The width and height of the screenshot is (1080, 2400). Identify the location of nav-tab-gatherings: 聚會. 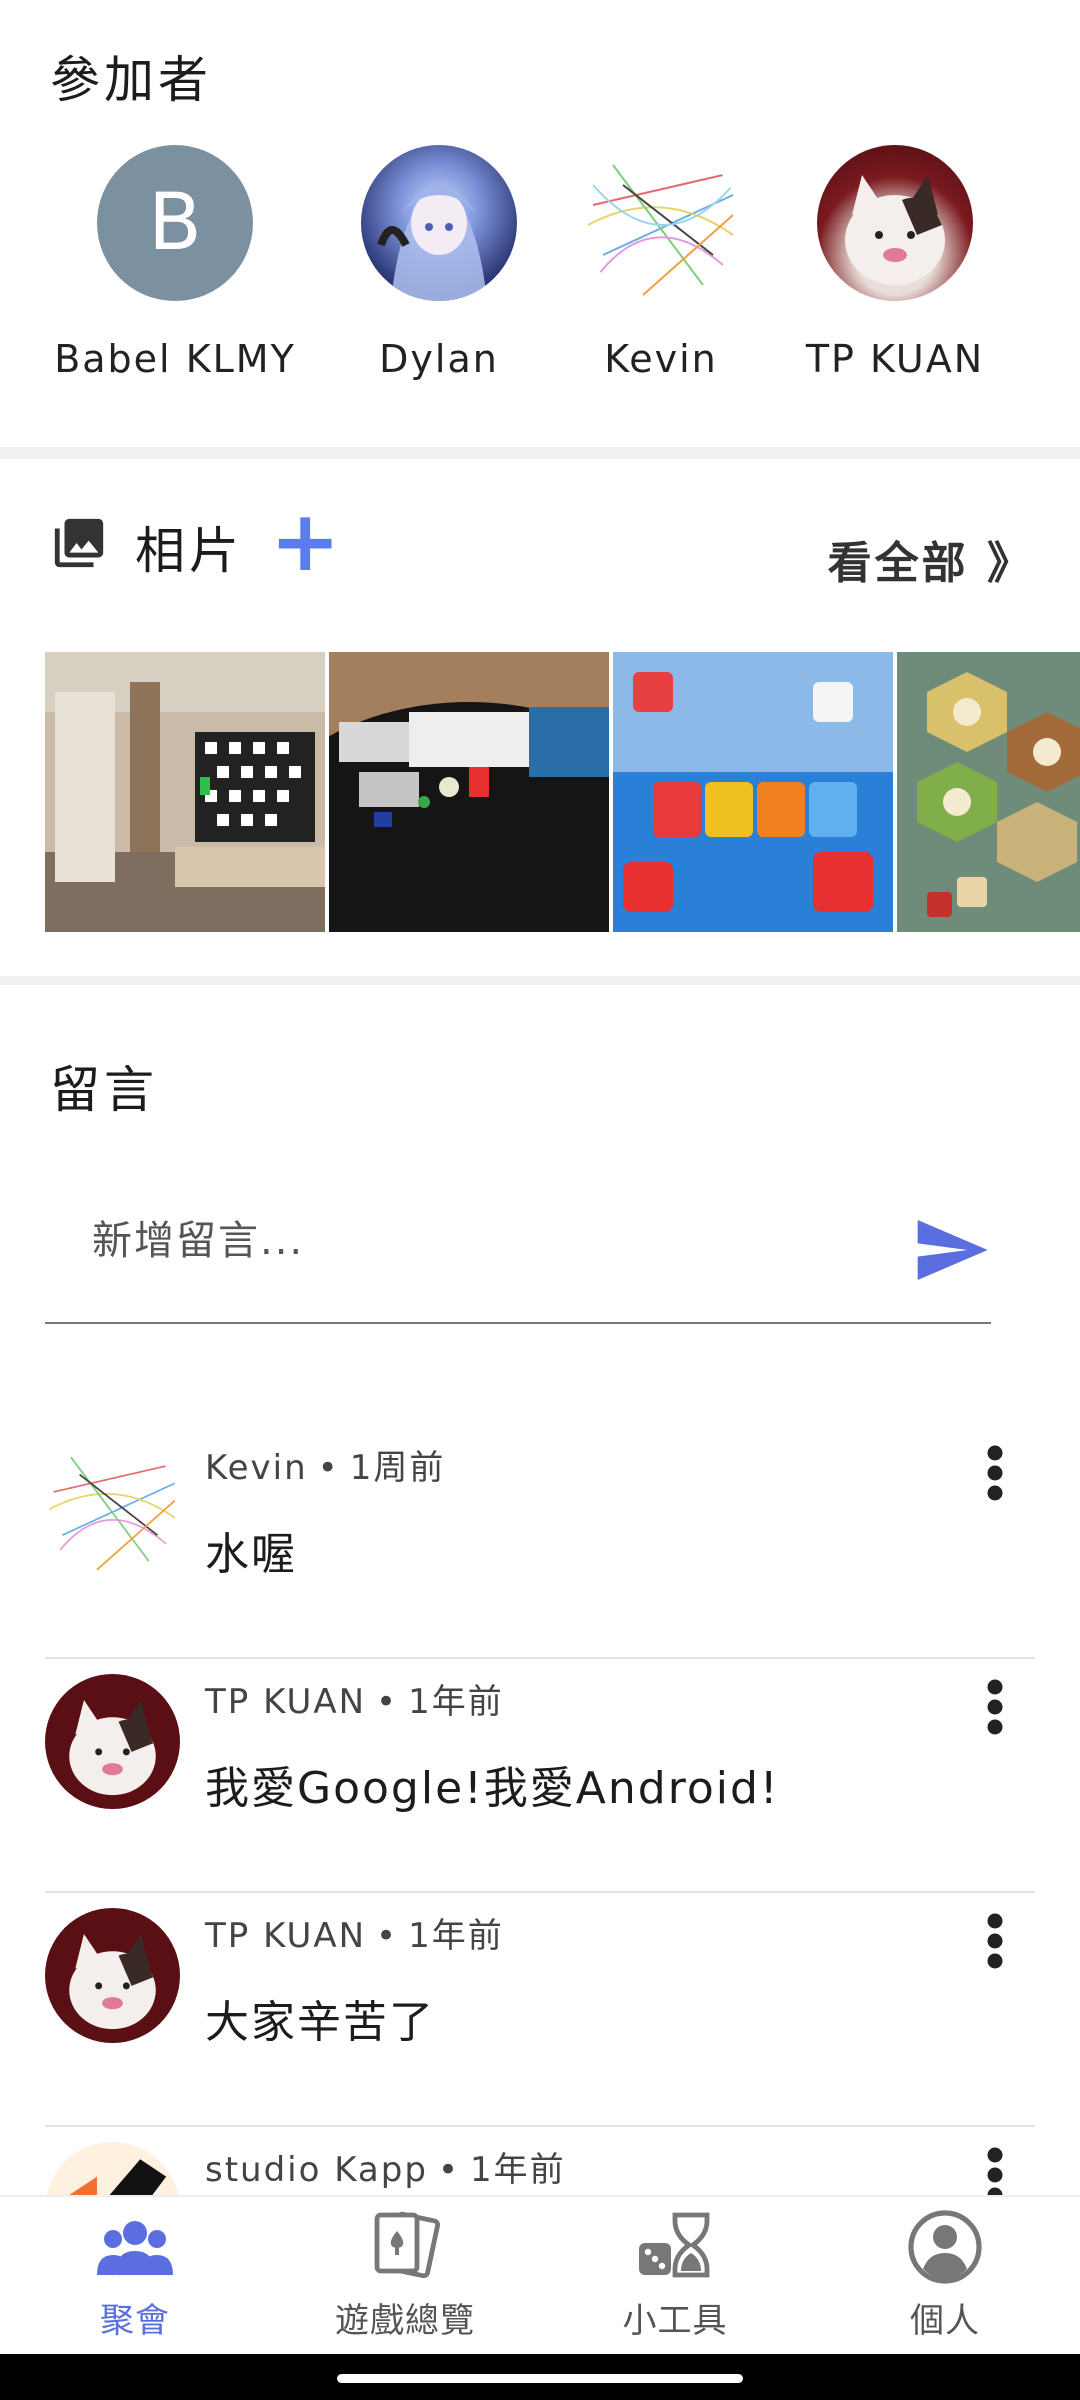
(135, 2274).